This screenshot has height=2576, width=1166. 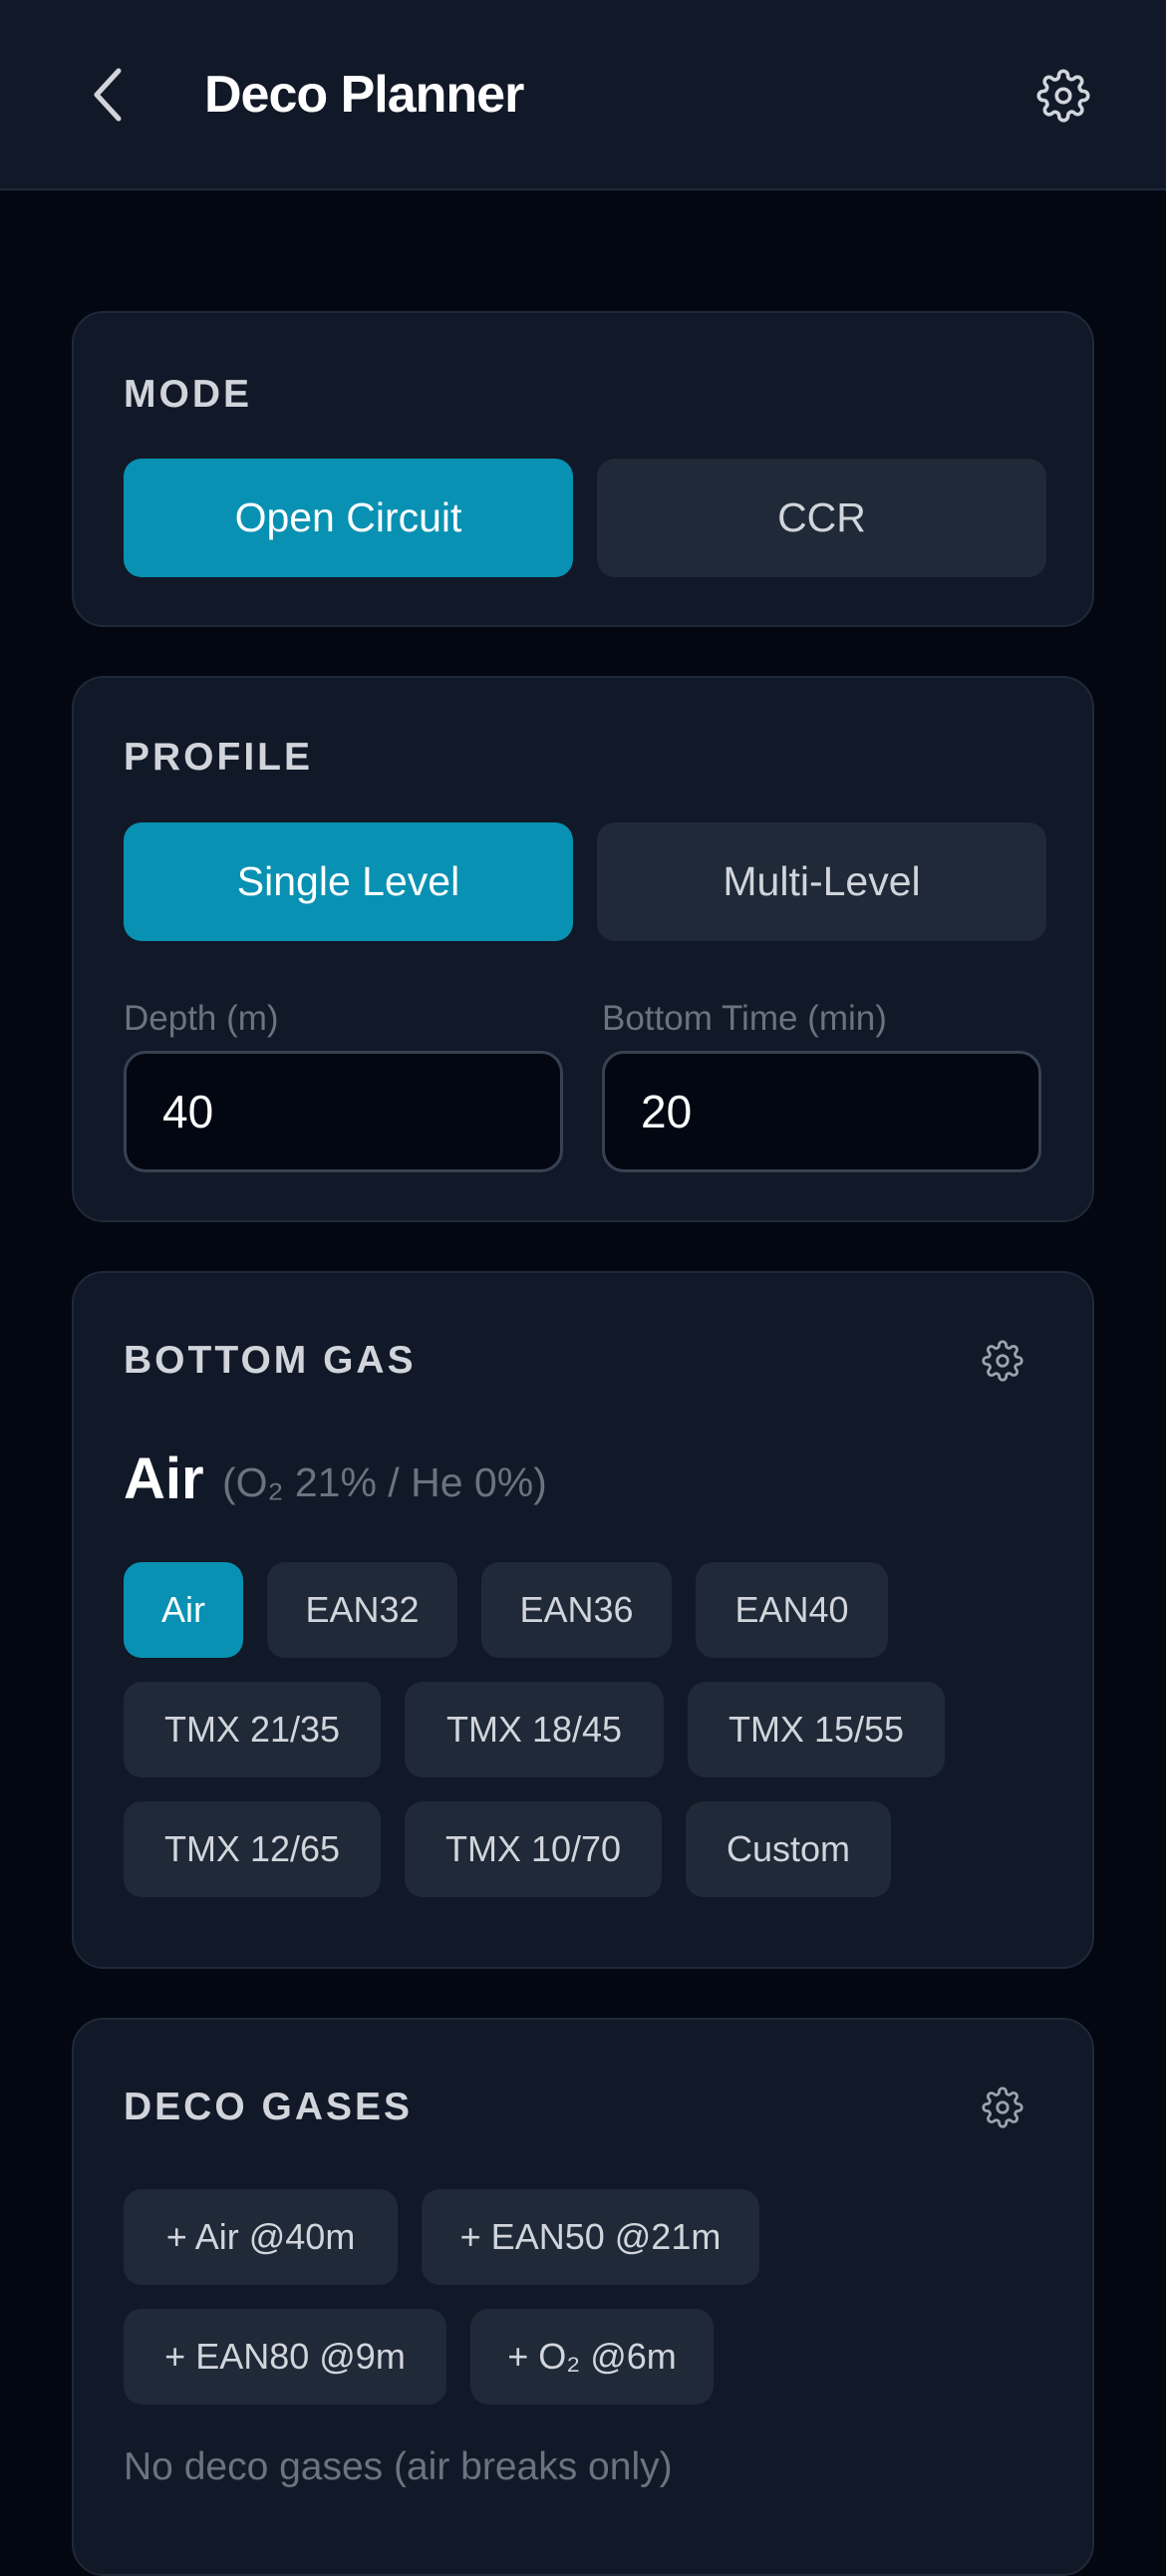 I want to click on gas-chip-ean32: EAN32, so click(x=362, y=1610).